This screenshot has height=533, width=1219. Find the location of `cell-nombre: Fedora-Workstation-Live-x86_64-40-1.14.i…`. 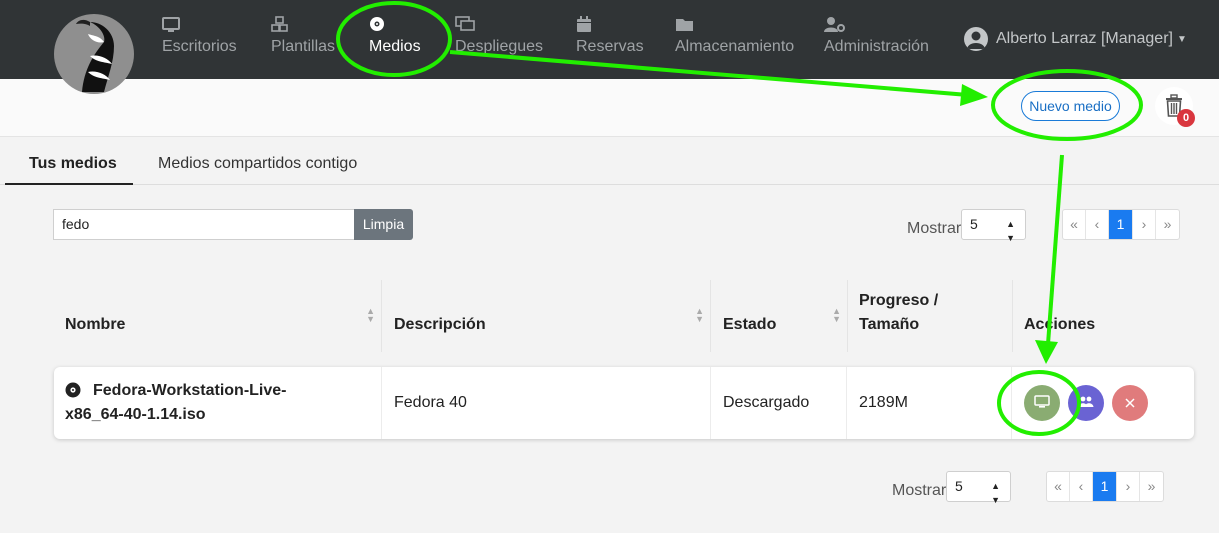

cell-nombre: Fedora-Workstation-Live-x86_64-40-1.14.i… is located at coordinates (220, 403).